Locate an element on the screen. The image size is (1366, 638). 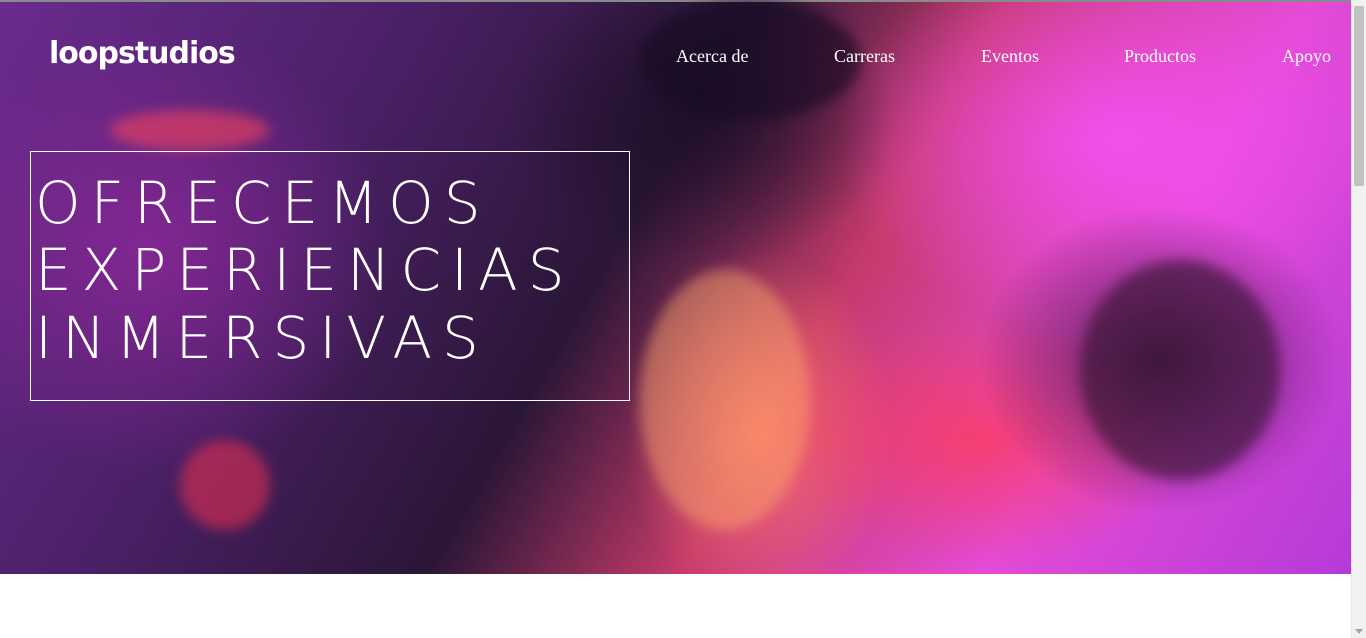
hero-glow-steering is located at coordinates (1180, 370).